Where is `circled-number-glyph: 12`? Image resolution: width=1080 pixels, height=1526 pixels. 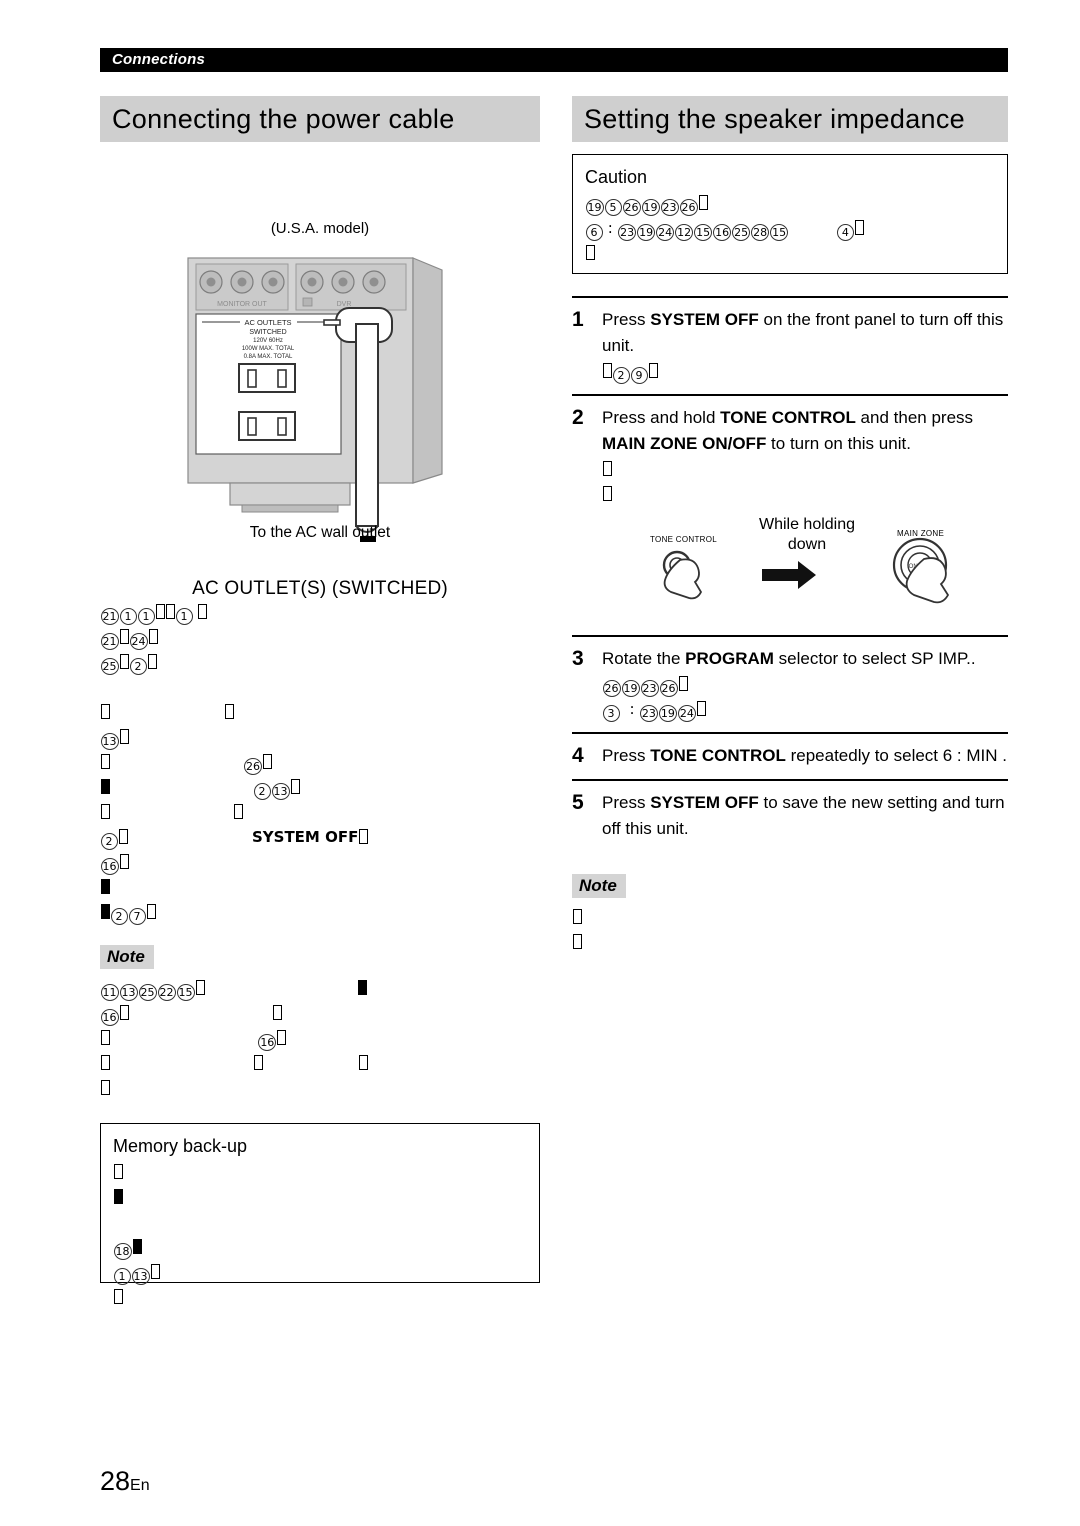 circled-number-glyph: 12 is located at coordinates (684, 232).